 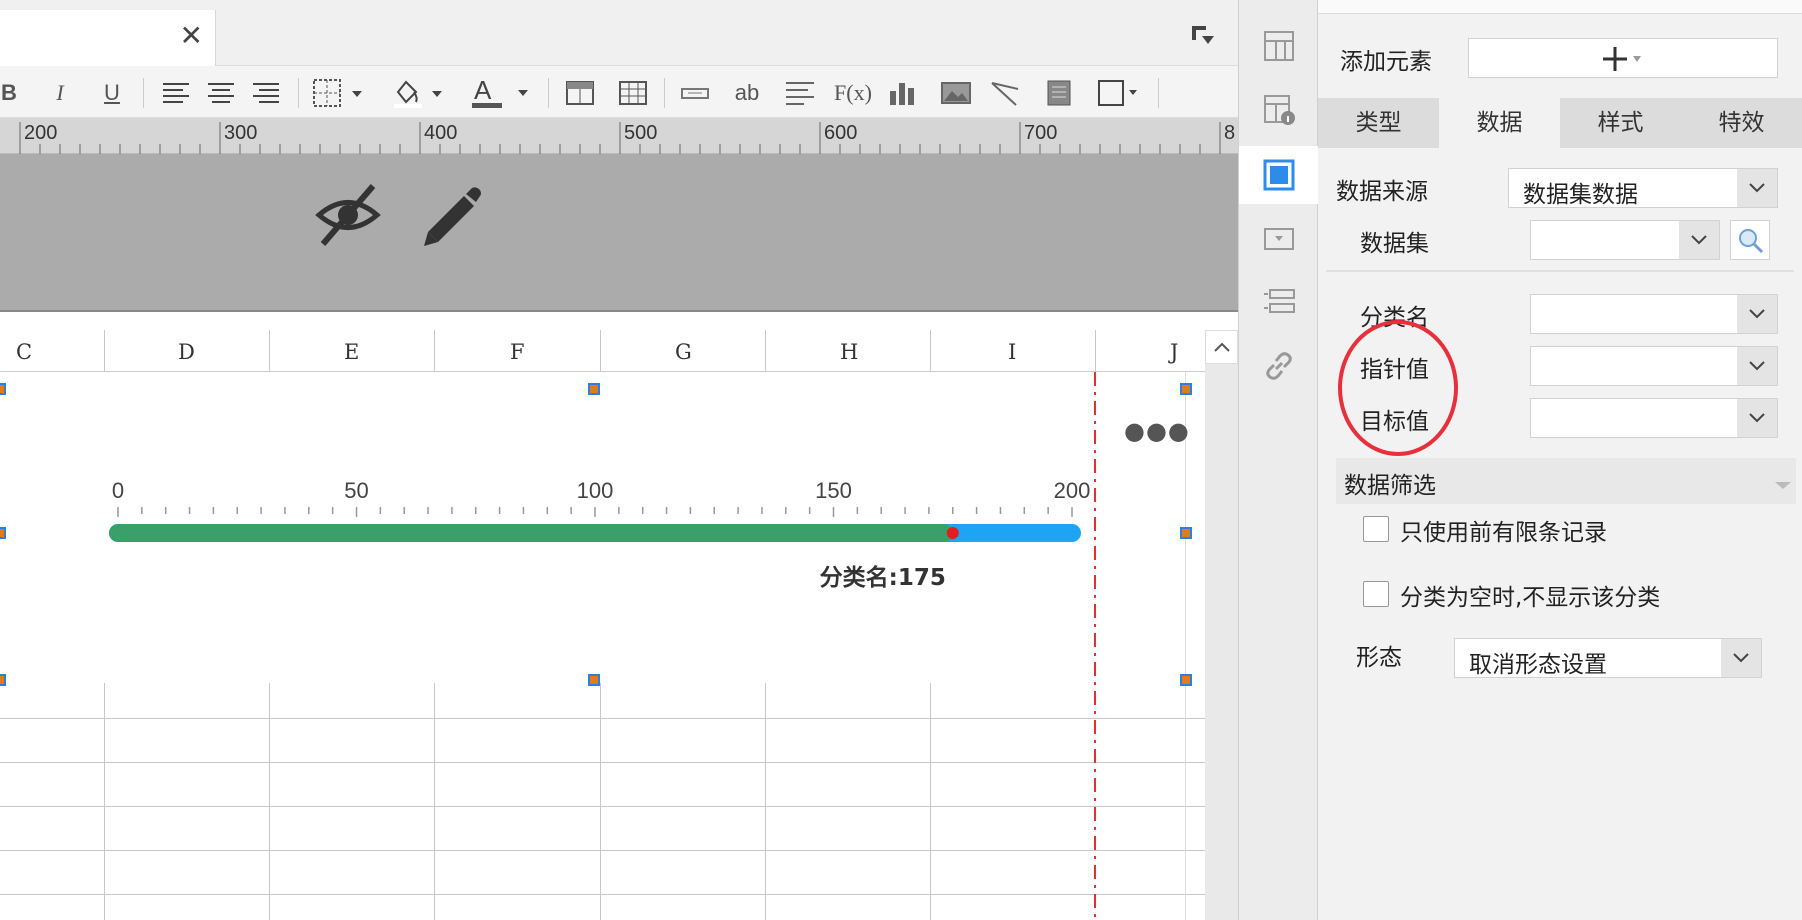 I want to click on column-header: E, so click(x=351, y=352).